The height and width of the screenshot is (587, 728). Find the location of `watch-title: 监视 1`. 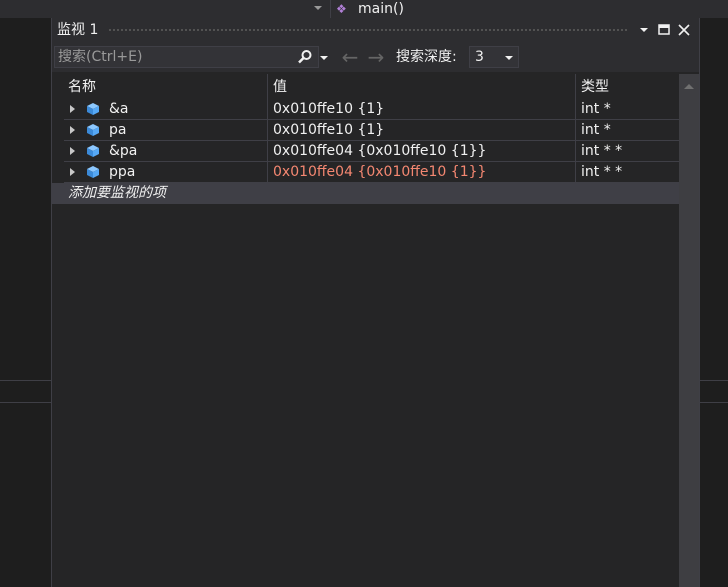

watch-title: 监视 1 is located at coordinates (78, 30).